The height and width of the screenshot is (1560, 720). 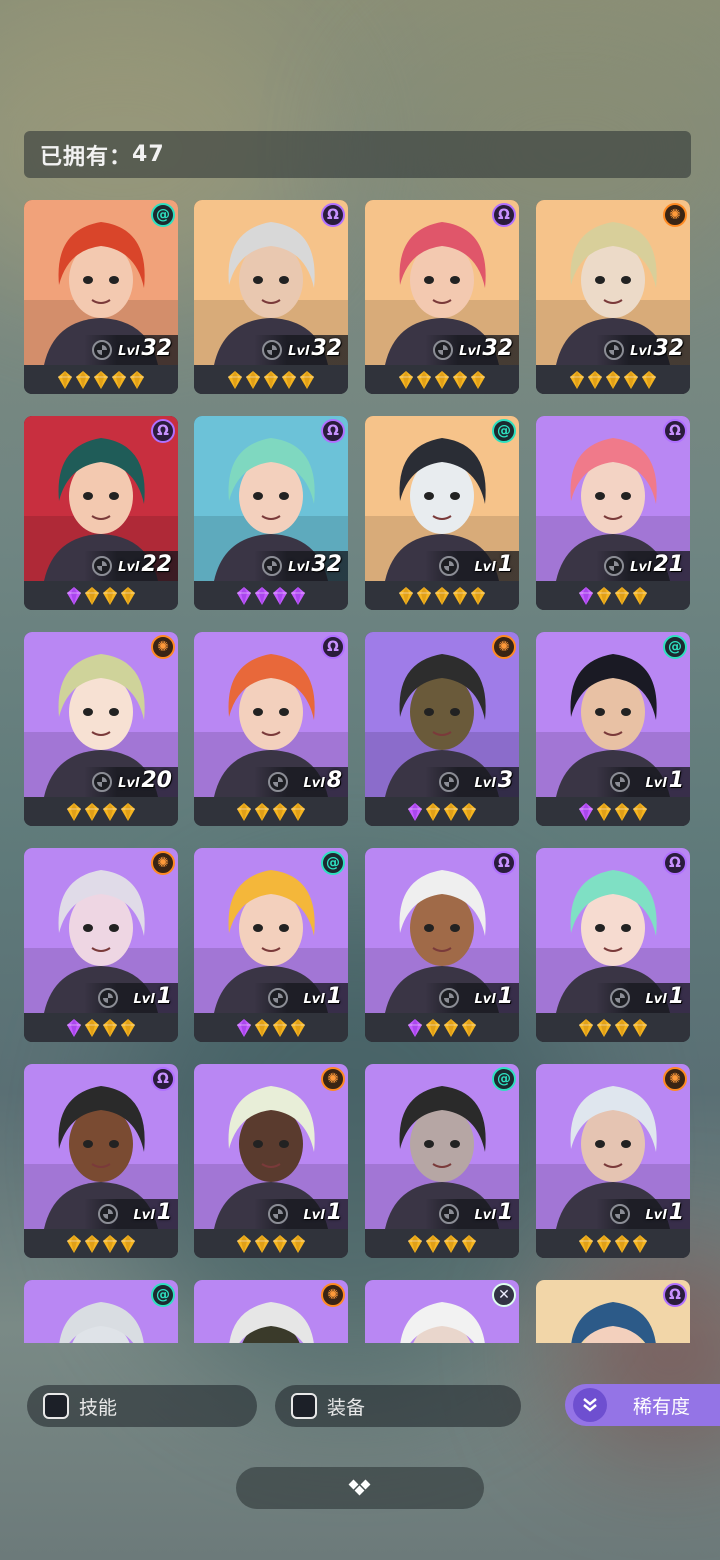 What do you see at coordinates (101, 513) in the screenshot?
I see `hero-card: Ω Lvl 22` at bounding box center [101, 513].